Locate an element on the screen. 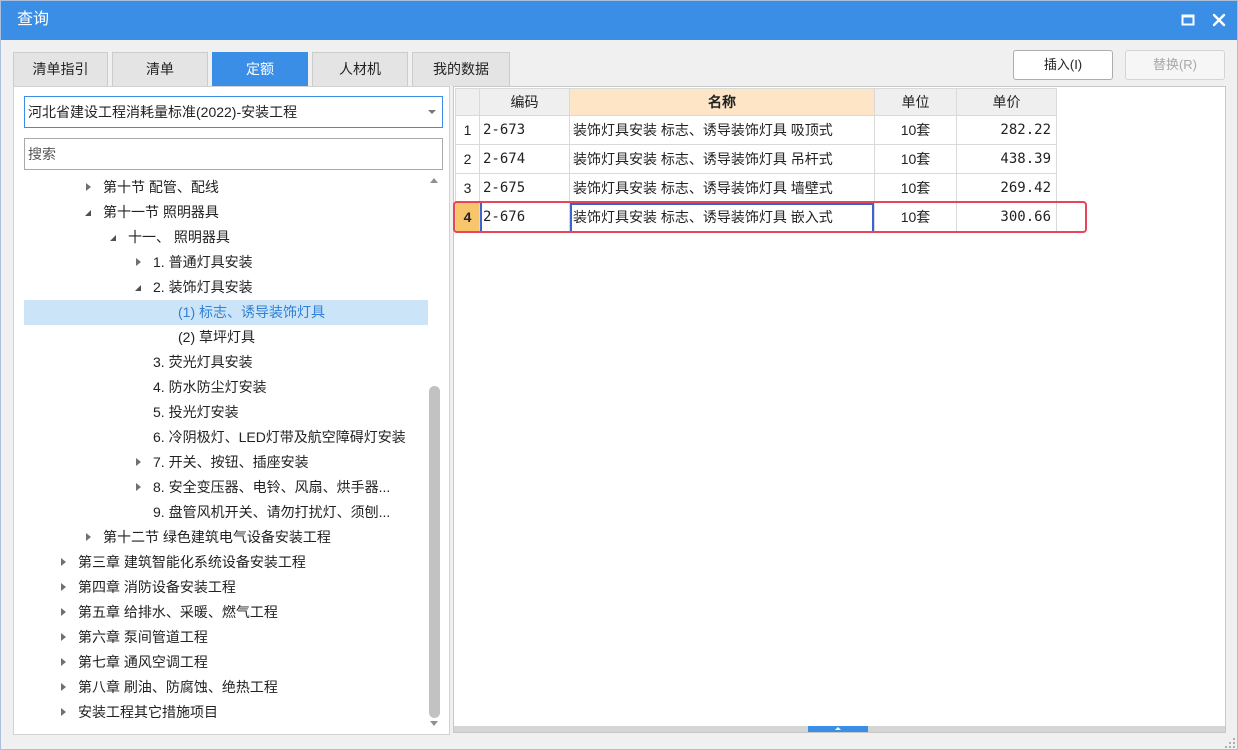 The image size is (1238, 750). chevron-up-icon is located at coordinates (838, 729).